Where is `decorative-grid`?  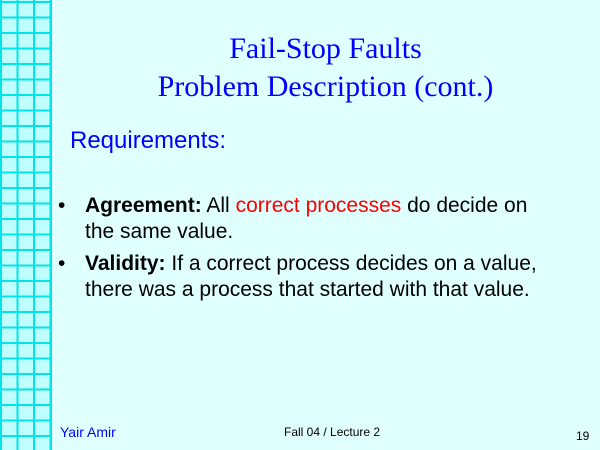 decorative-grid is located at coordinates (26, 225).